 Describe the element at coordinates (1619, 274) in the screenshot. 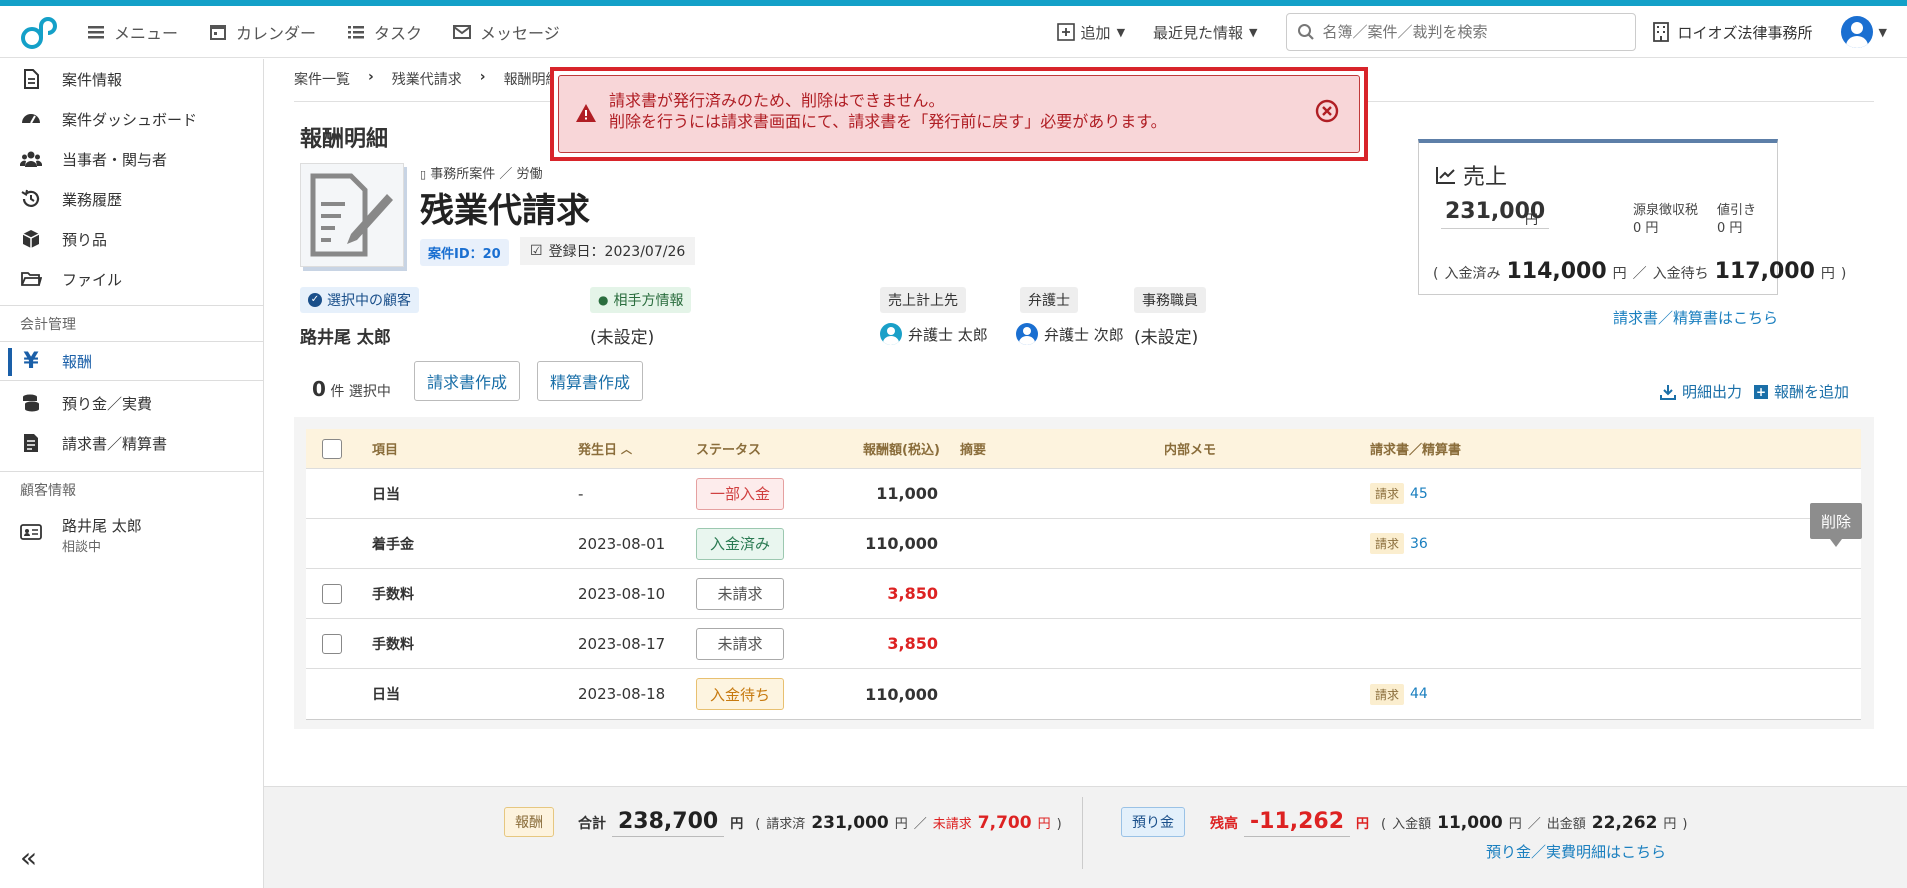

I see `paid-unit: 円` at that location.